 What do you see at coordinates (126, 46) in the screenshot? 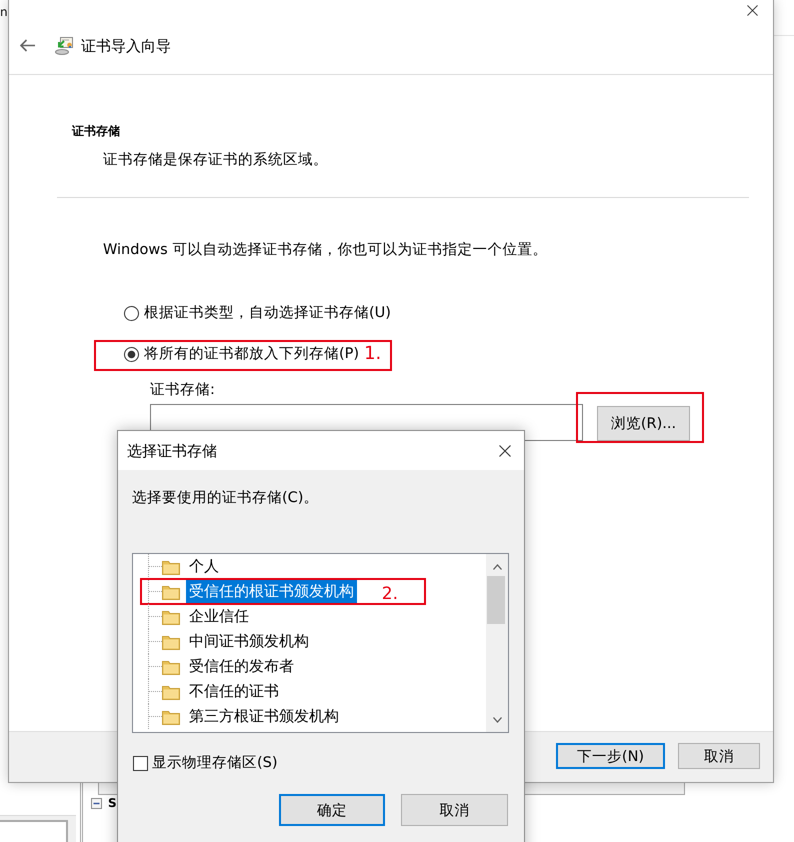
I see `window-title: 证书导入向导` at bounding box center [126, 46].